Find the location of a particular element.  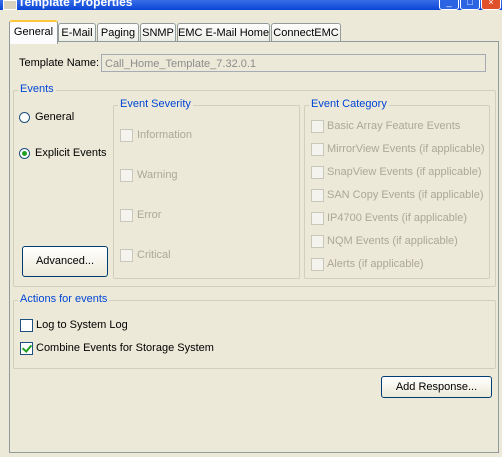

tab-emc-email-home: EMC E-Mail Home is located at coordinates (223, 32).